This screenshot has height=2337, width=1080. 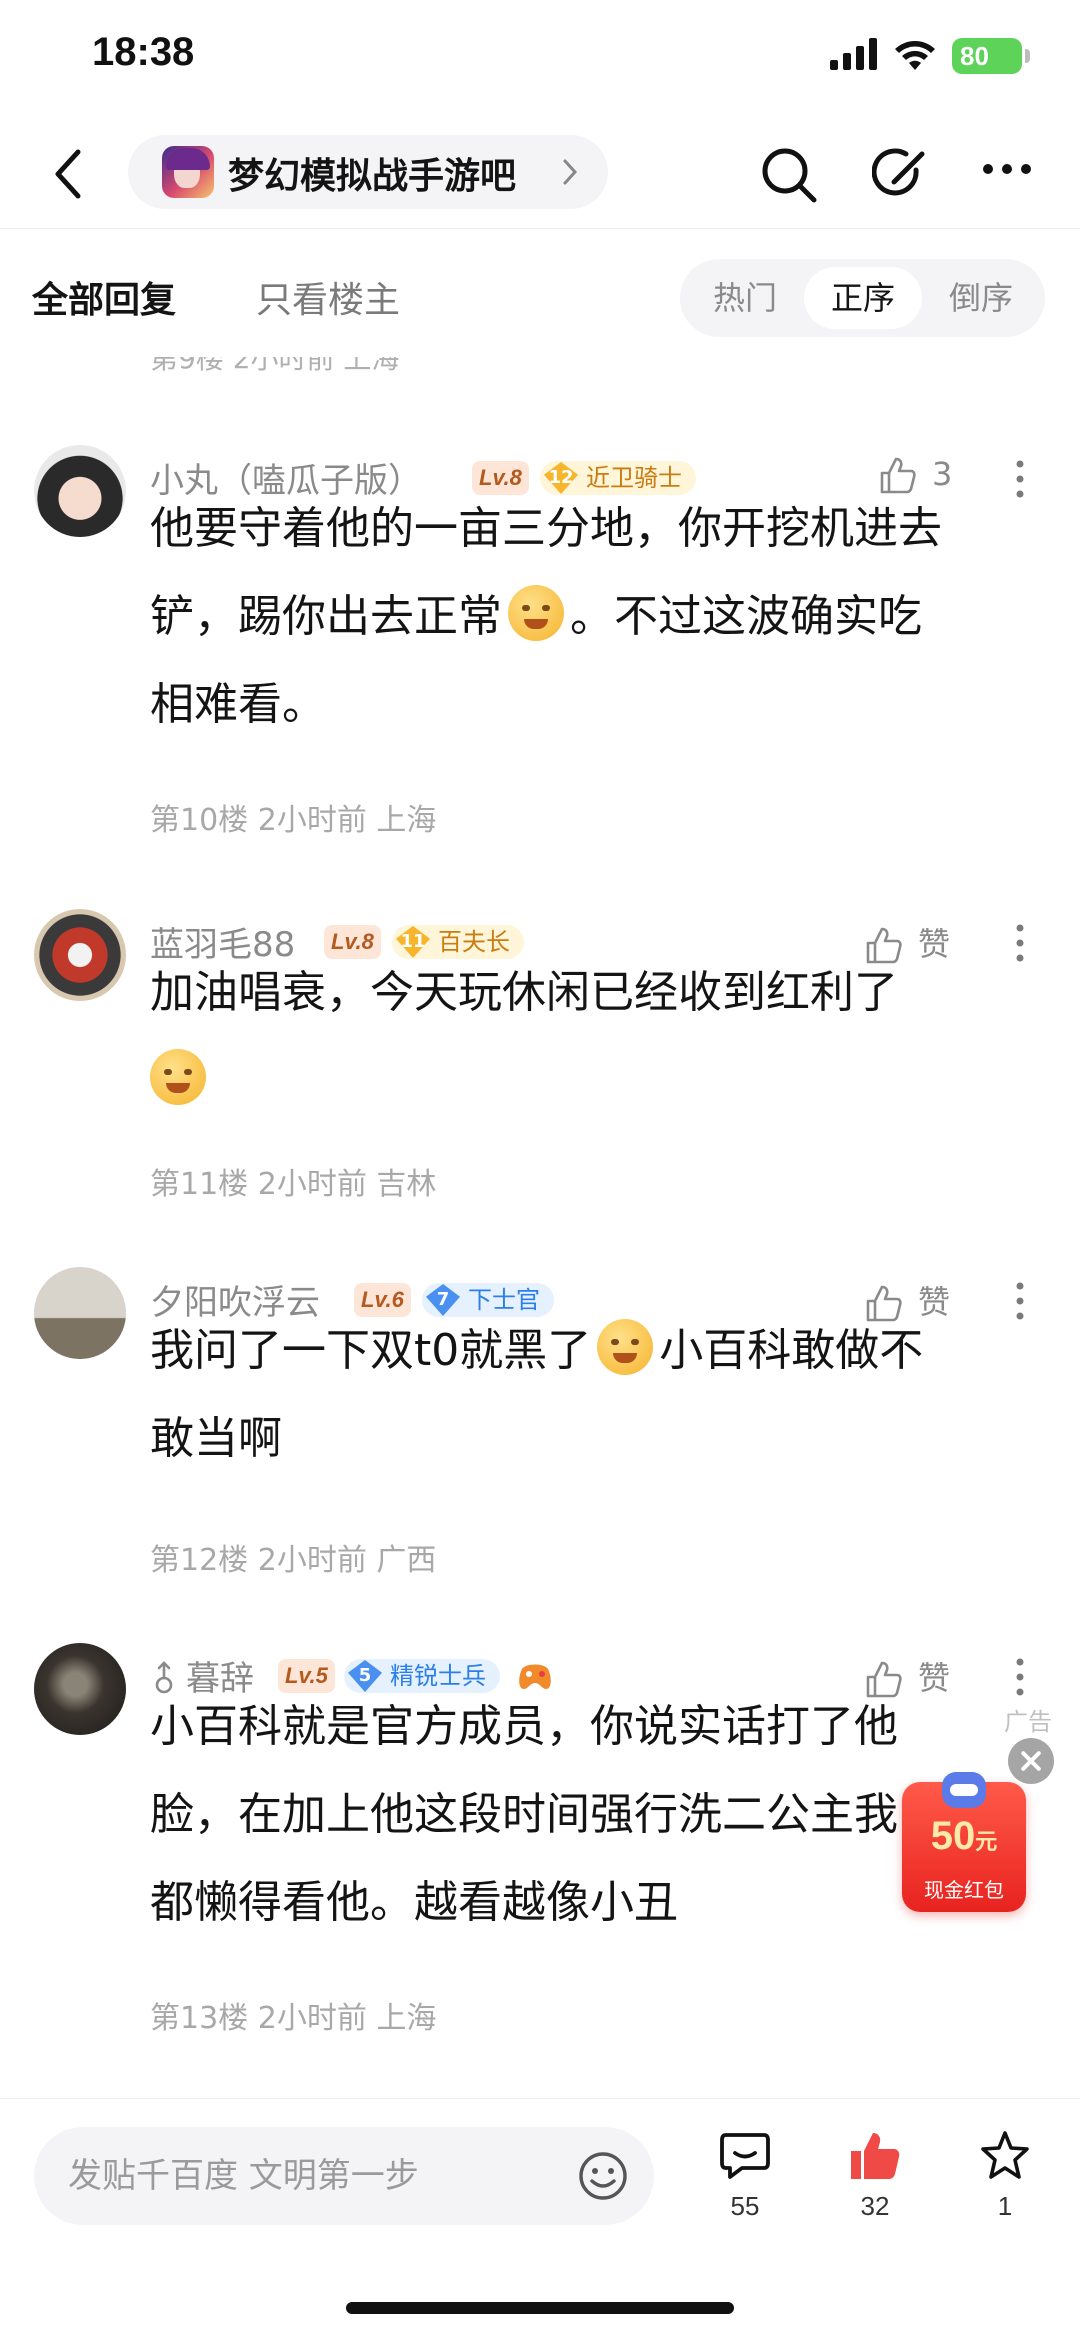 What do you see at coordinates (603, 2176) in the screenshot?
I see `emoji-picker-icon` at bounding box center [603, 2176].